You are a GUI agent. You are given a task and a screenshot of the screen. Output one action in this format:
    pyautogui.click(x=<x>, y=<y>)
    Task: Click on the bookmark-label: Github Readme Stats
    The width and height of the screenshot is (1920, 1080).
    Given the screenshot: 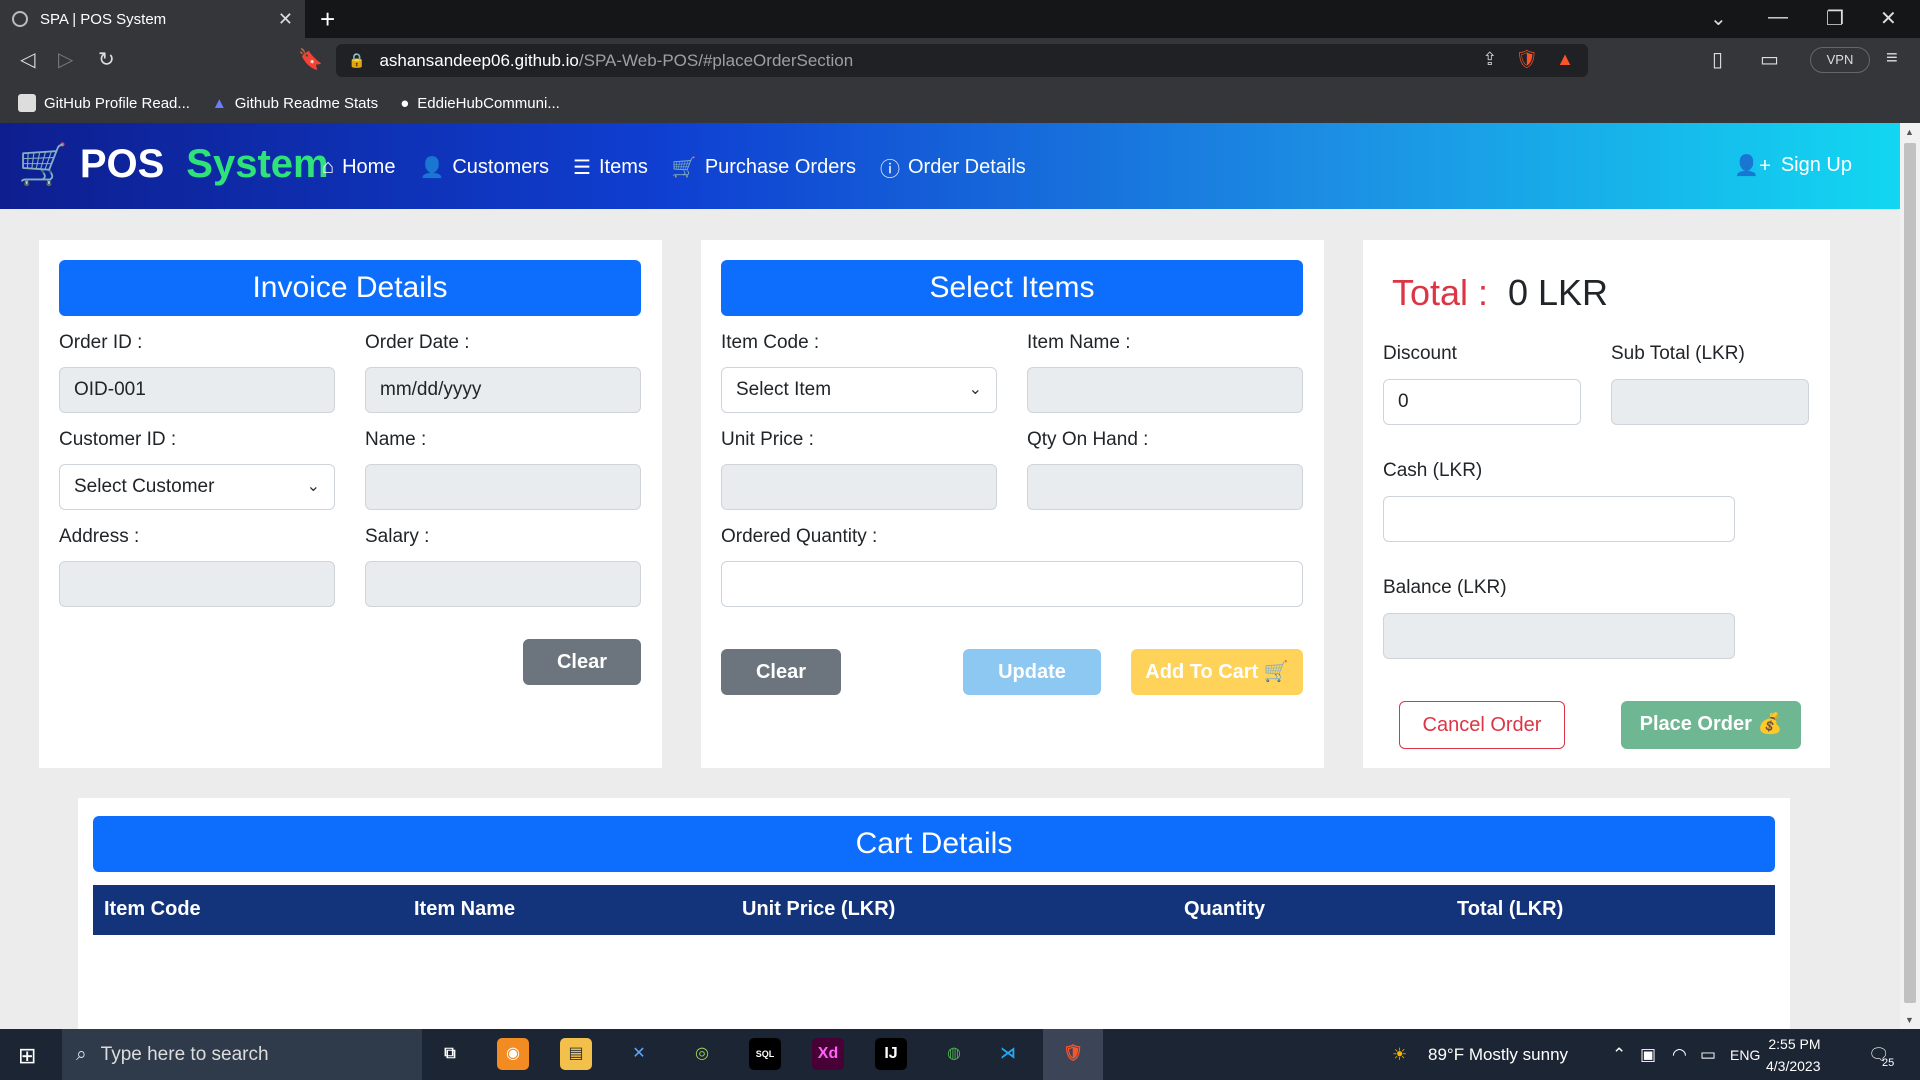 What is the action you would take?
    pyautogui.click(x=306, y=103)
    